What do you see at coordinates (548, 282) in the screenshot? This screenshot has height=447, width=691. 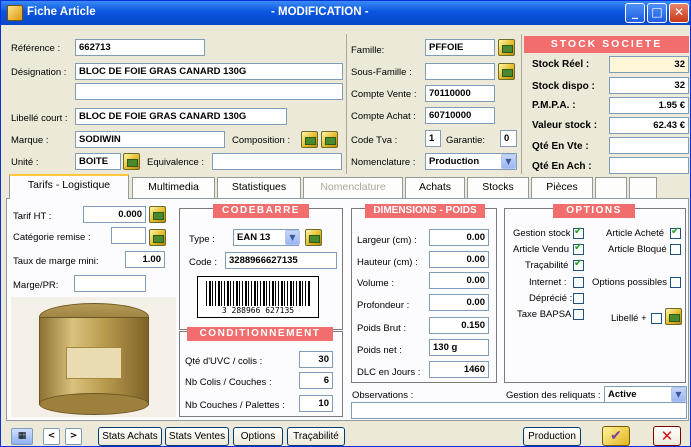 I see `internet-label: Internet :` at bounding box center [548, 282].